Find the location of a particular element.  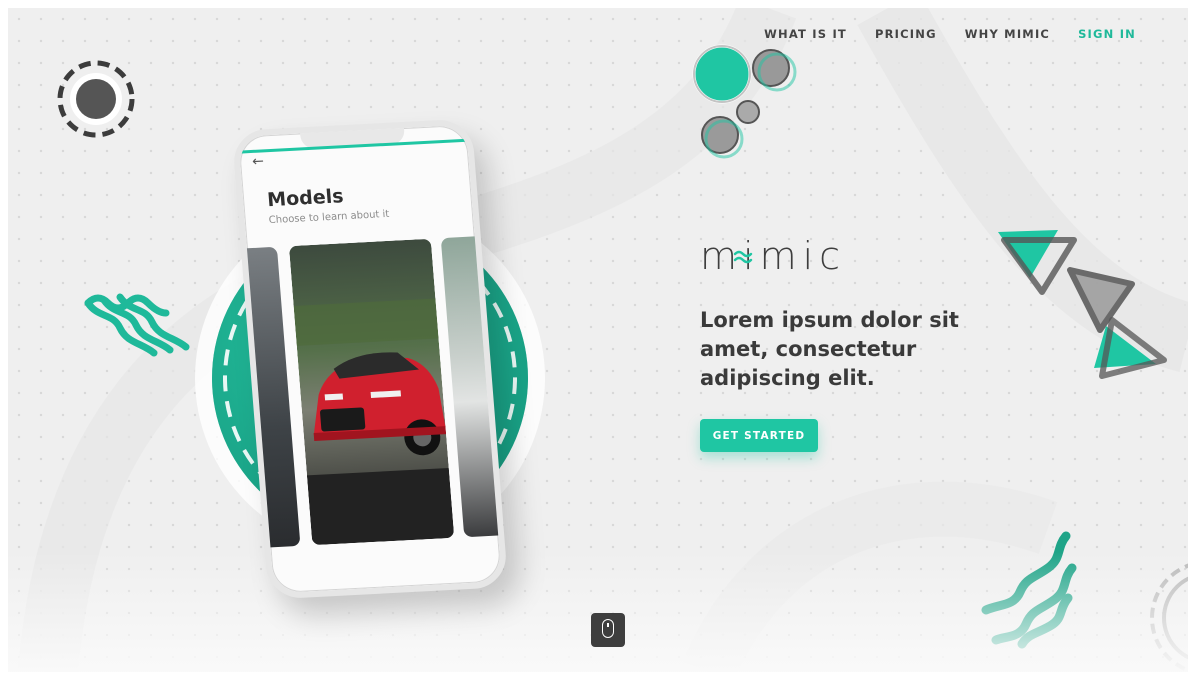

car-image is located at coordinates (371, 392).